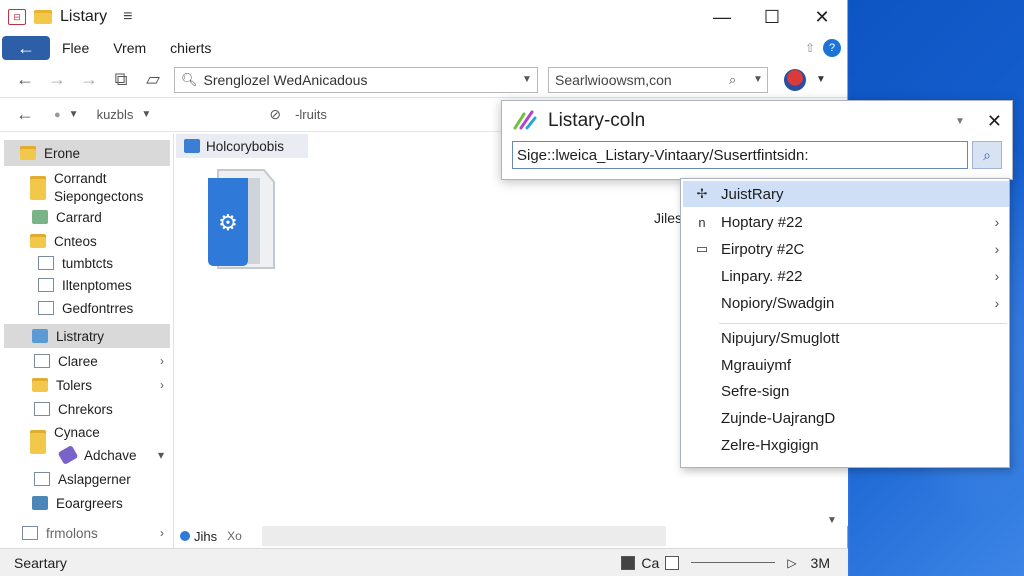 This screenshot has width=1024, height=576. I want to click on sidebar-item-label: Carrard, so click(79, 217).